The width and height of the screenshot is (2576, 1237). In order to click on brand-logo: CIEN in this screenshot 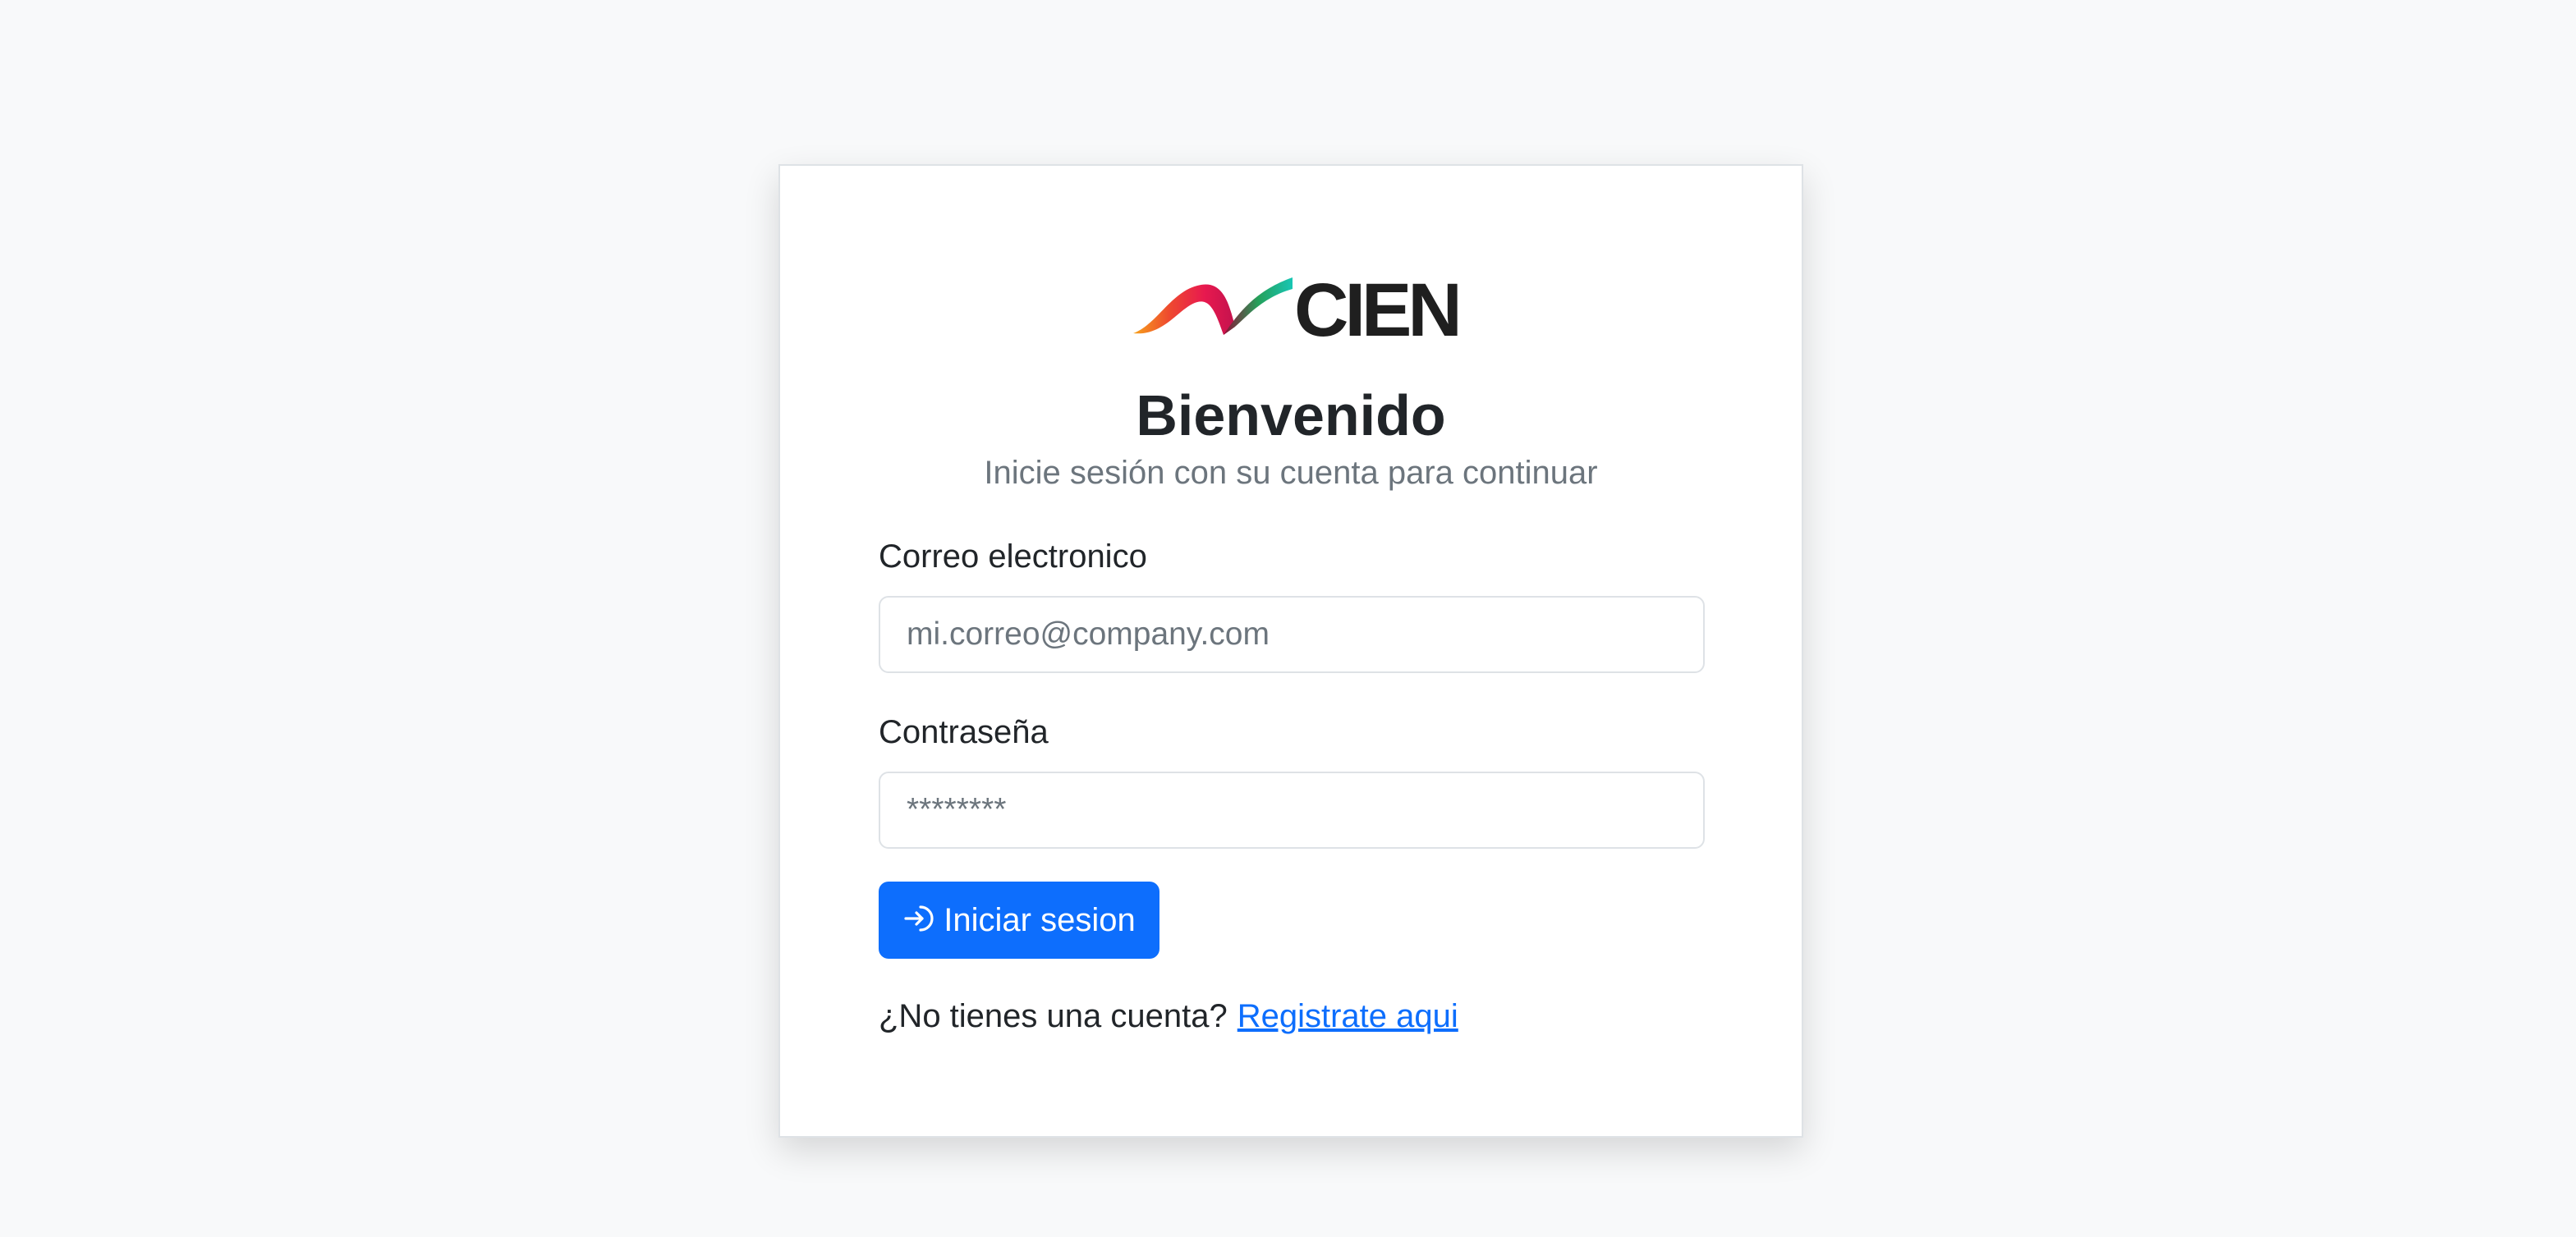, I will do `click(1297, 310)`.